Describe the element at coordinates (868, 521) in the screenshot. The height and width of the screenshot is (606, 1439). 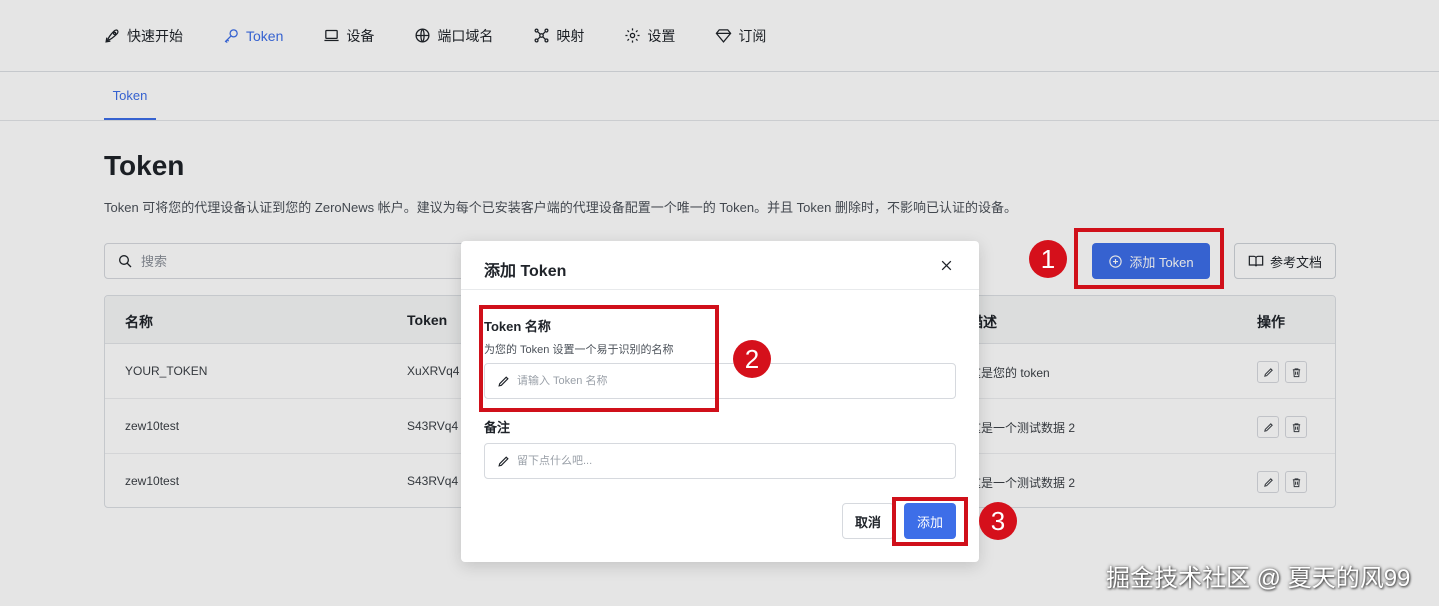
I see `cancel-button: 取消` at that location.